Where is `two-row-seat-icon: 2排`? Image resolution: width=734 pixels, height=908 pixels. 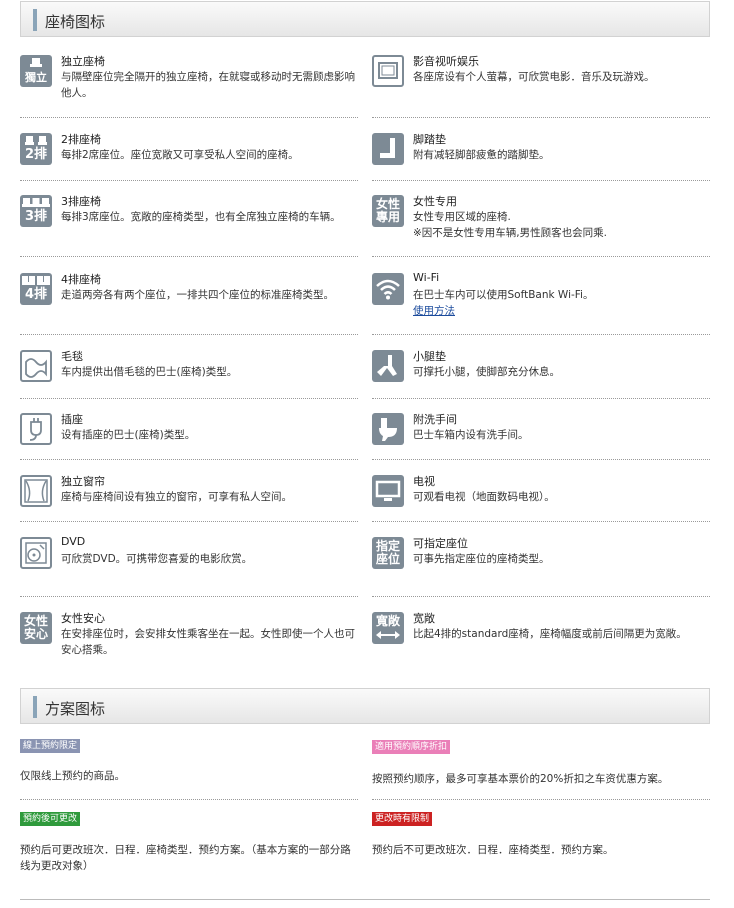 two-row-seat-icon: 2排 is located at coordinates (36, 149).